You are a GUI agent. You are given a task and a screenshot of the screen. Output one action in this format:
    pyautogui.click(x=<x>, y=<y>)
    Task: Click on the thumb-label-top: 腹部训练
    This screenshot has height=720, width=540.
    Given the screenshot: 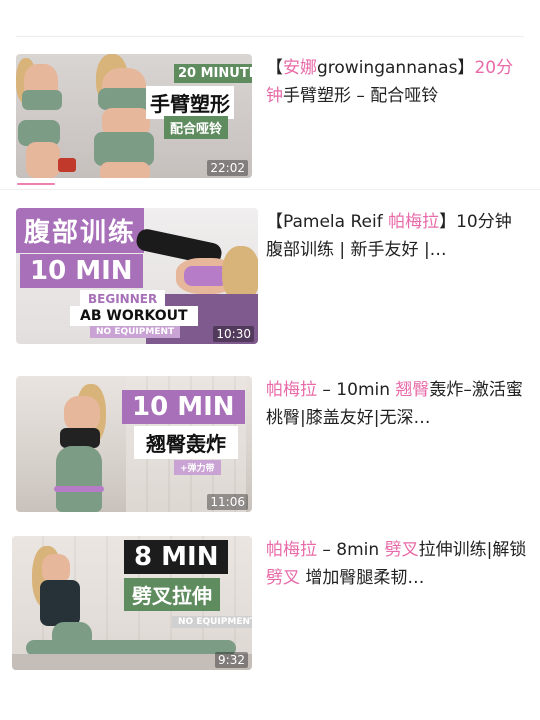 What is the action you would take?
    pyautogui.click(x=80, y=230)
    